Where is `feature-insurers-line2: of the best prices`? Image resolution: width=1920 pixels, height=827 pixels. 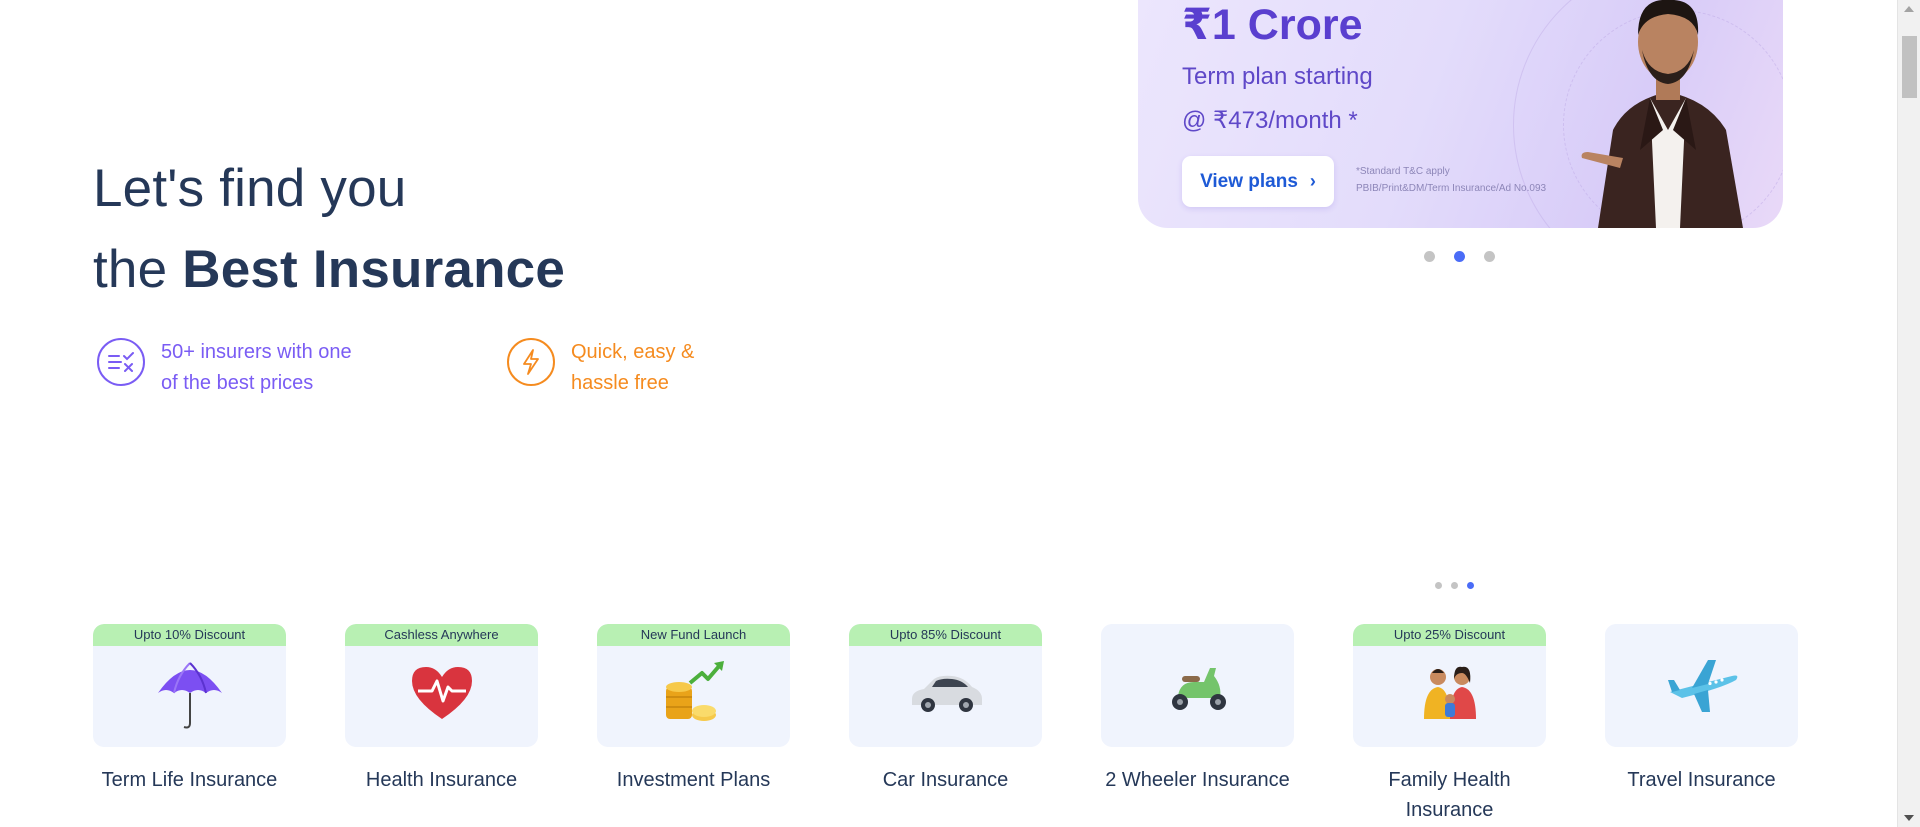
feature-insurers-line2: of the best prices is located at coordinates (237, 383).